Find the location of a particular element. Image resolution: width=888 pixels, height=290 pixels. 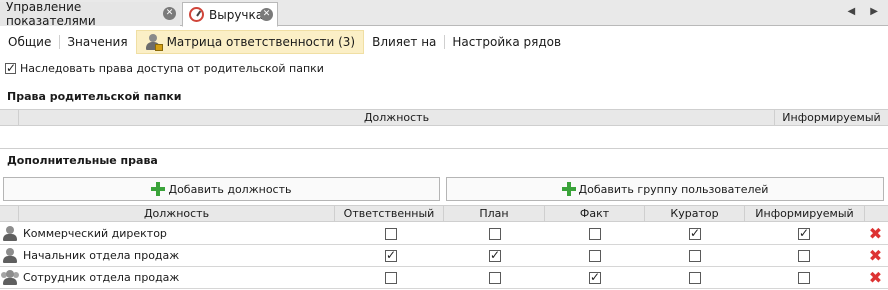

document-tab-strip: Управление показателями ✕ Выручка ✕ ◀ ▶ is located at coordinates (444, 14).